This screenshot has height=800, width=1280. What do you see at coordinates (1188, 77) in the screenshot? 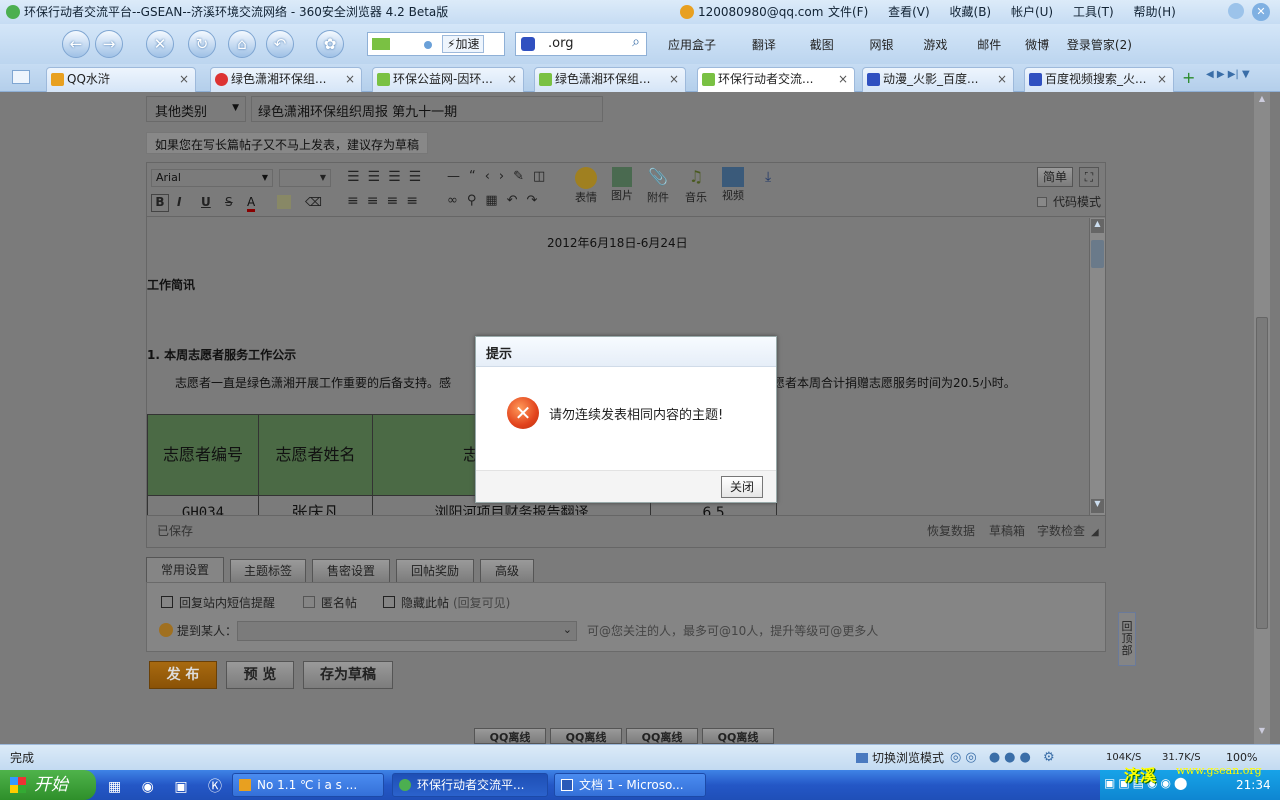
I see `new-tab-icon: +` at bounding box center [1188, 77].